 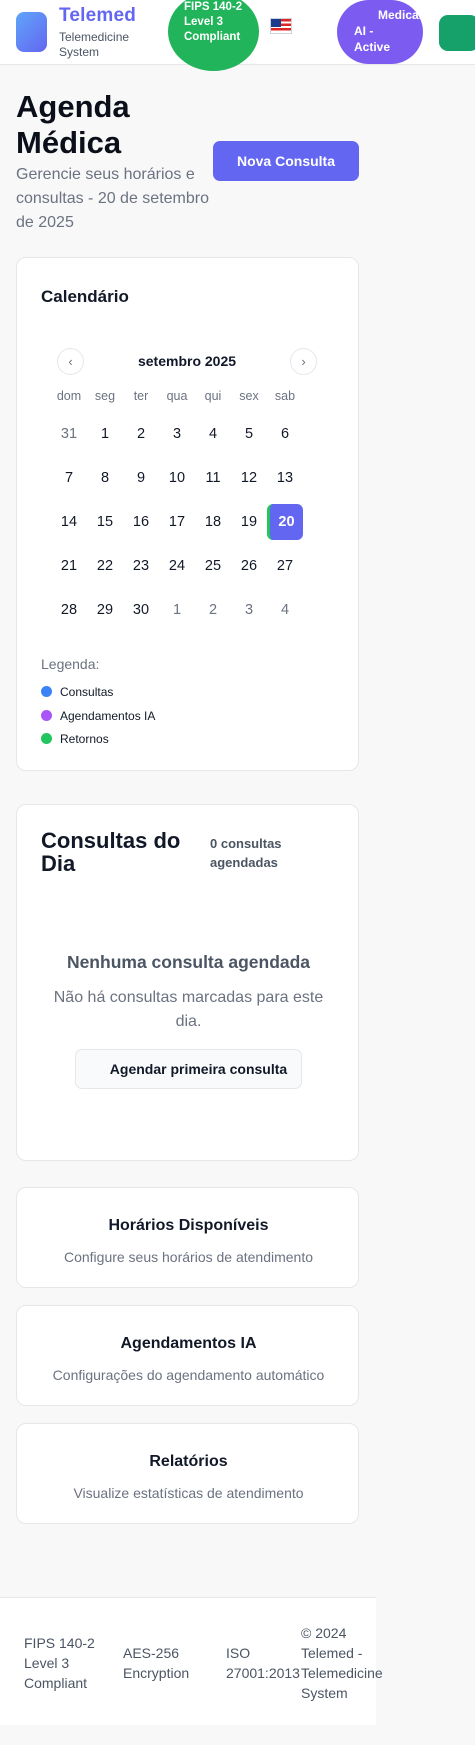 I want to click on calendar-day: 22, so click(x=105, y=566).